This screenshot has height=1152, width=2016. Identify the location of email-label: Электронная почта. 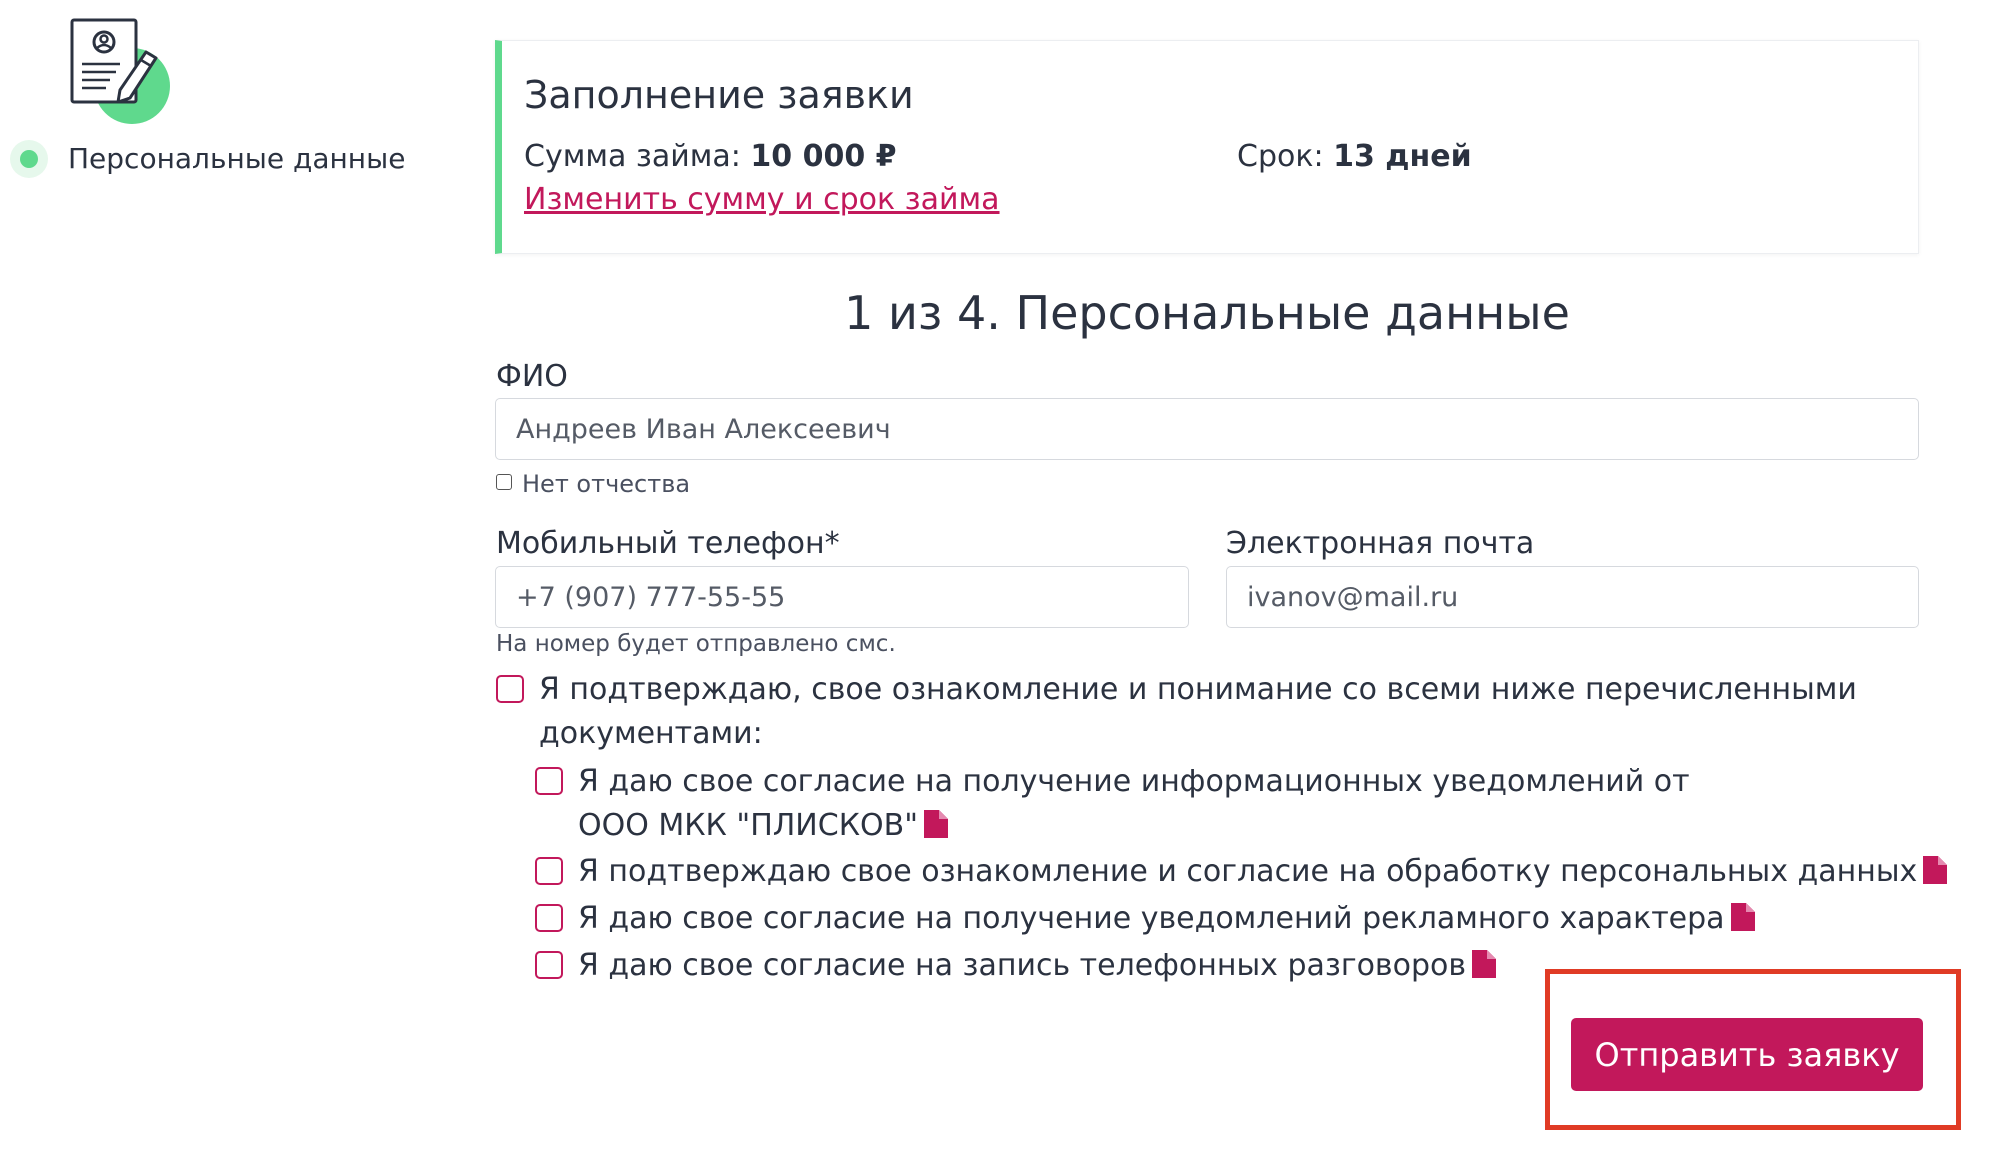
(1380, 543).